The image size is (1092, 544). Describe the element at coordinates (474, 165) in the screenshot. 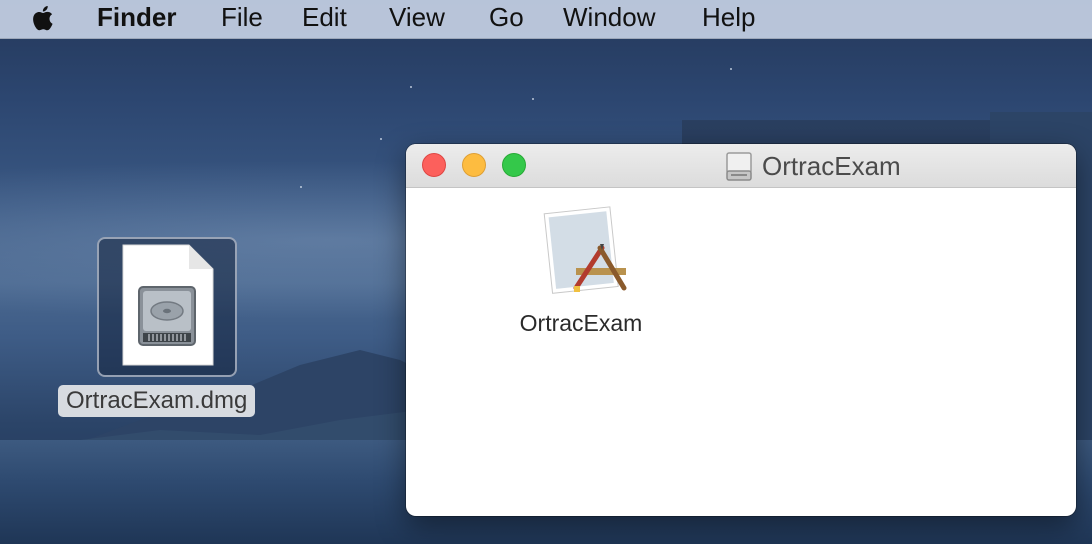

I see `minimize-button` at that location.